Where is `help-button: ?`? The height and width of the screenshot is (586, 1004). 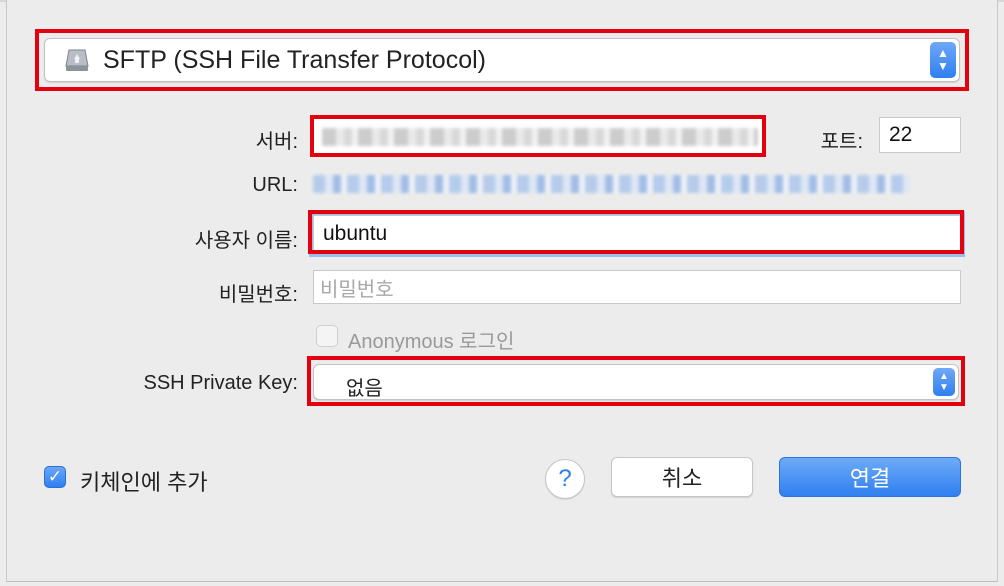
help-button: ? is located at coordinates (565, 479).